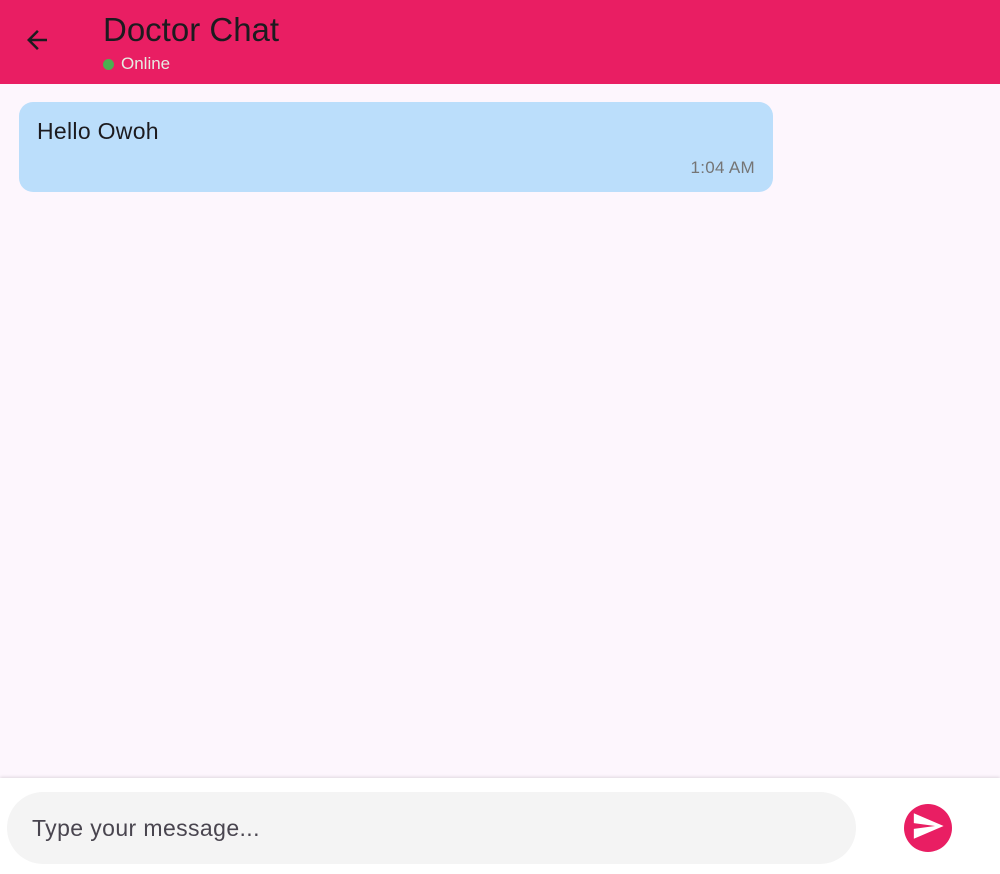 This screenshot has width=1000, height=874. I want to click on arrow-left-icon, so click(37, 42).